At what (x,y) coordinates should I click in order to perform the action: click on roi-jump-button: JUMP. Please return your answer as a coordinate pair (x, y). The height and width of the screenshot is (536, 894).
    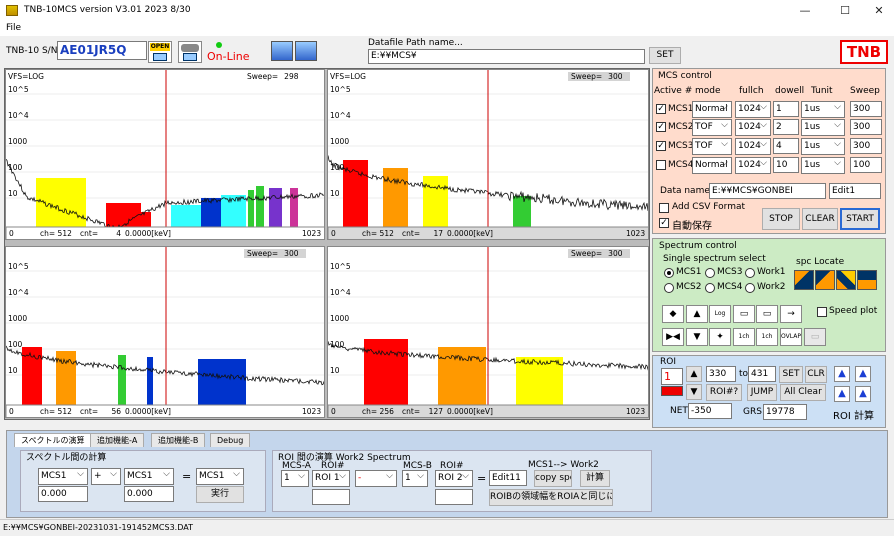
    Looking at the image, I should click on (762, 392).